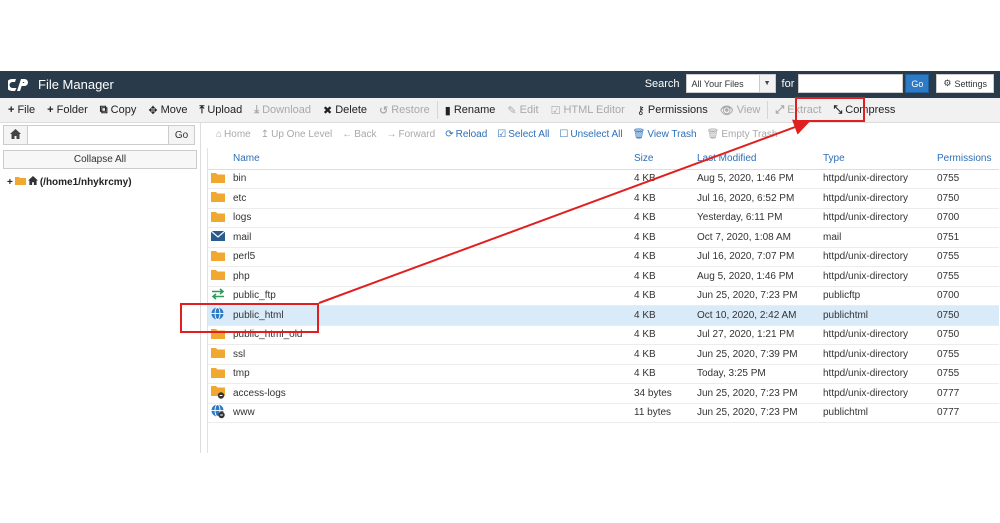 Image resolution: width=1000 pixels, height=523 pixels. What do you see at coordinates (880, 237) in the screenshot?
I see `file-type: mail` at bounding box center [880, 237].